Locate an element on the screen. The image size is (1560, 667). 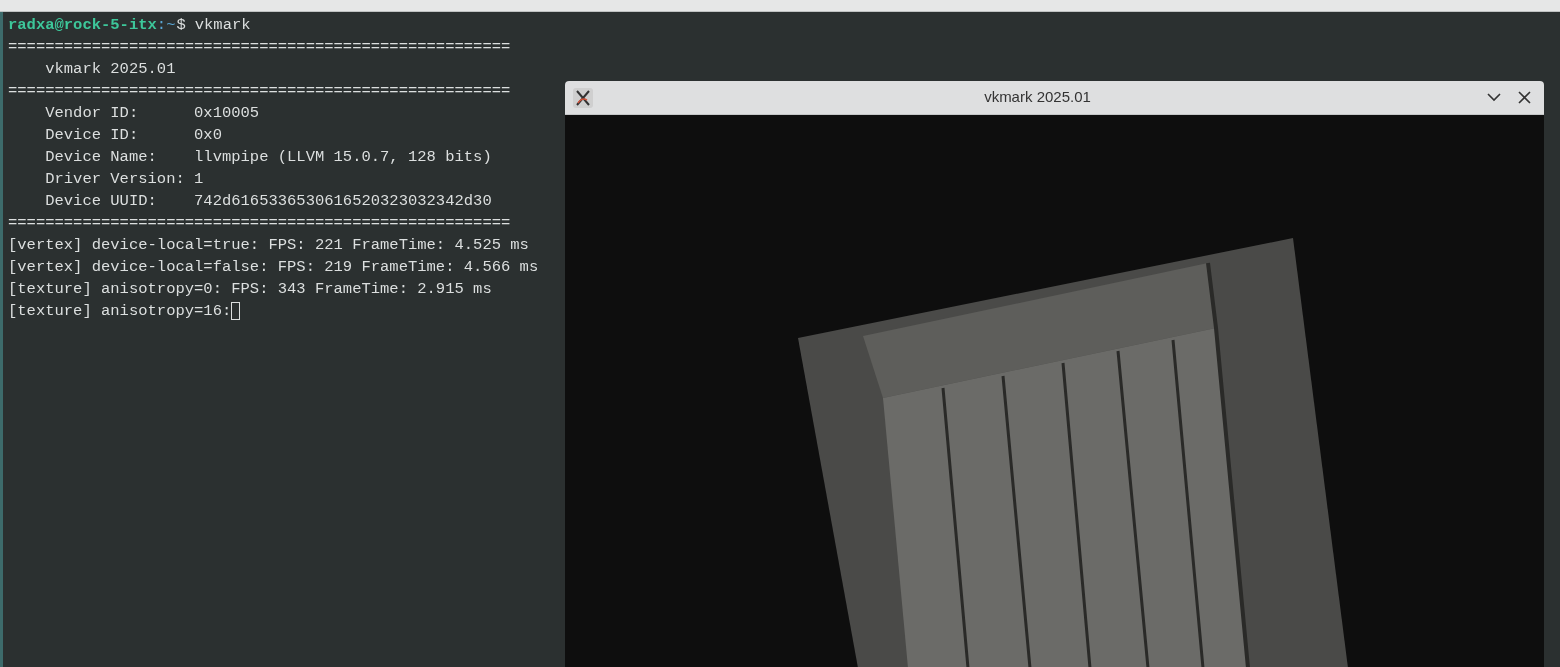
output-line: Device ID: 0x0 is located at coordinates (133, 135).